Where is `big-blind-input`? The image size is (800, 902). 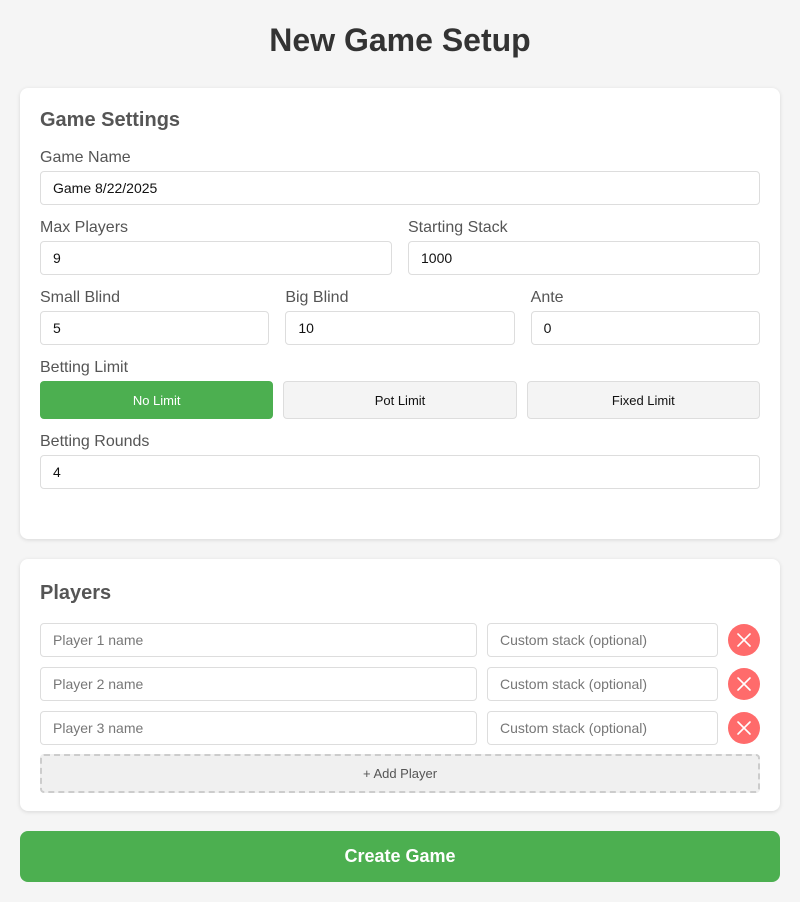 big-blind-input is located at coordinates (400, 328).